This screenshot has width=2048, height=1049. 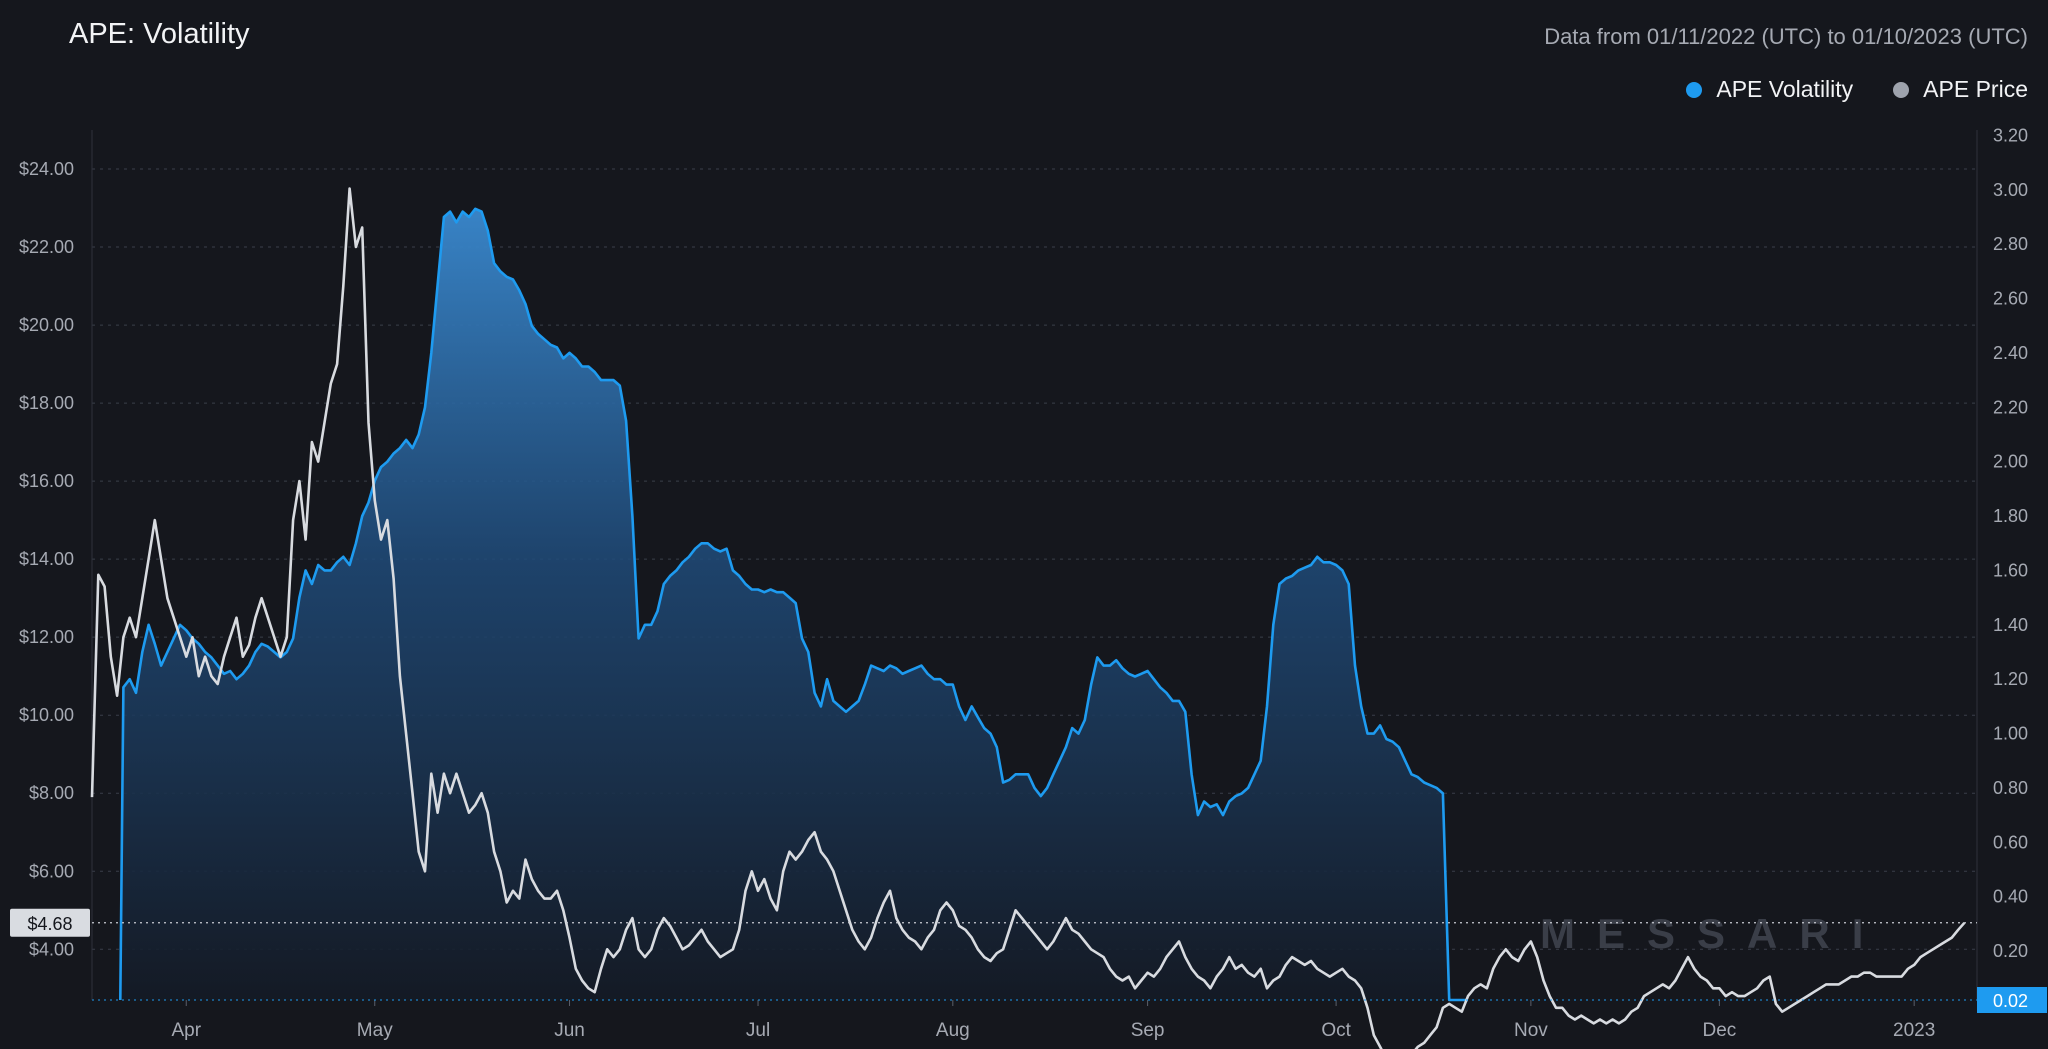 What do you see at coordinates (2010, 407) in the screenshot?
I see `right-tick-label: 2.20` at bounding box center [2010, 407].